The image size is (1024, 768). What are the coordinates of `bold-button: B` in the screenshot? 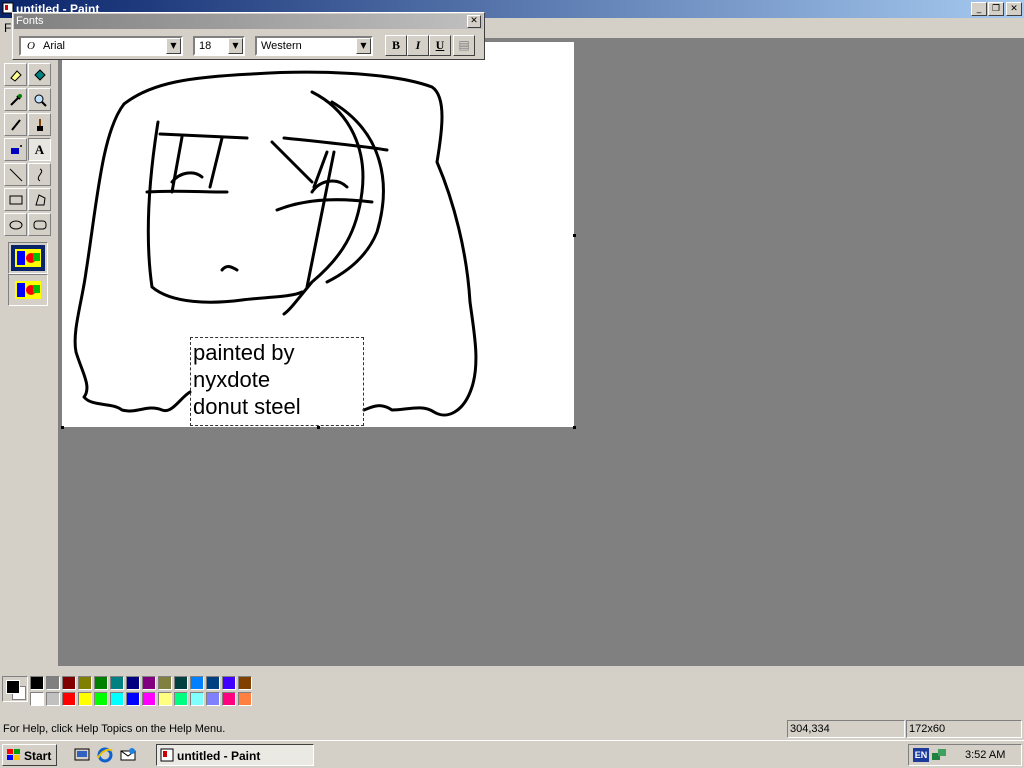 It's located at (396, 45).